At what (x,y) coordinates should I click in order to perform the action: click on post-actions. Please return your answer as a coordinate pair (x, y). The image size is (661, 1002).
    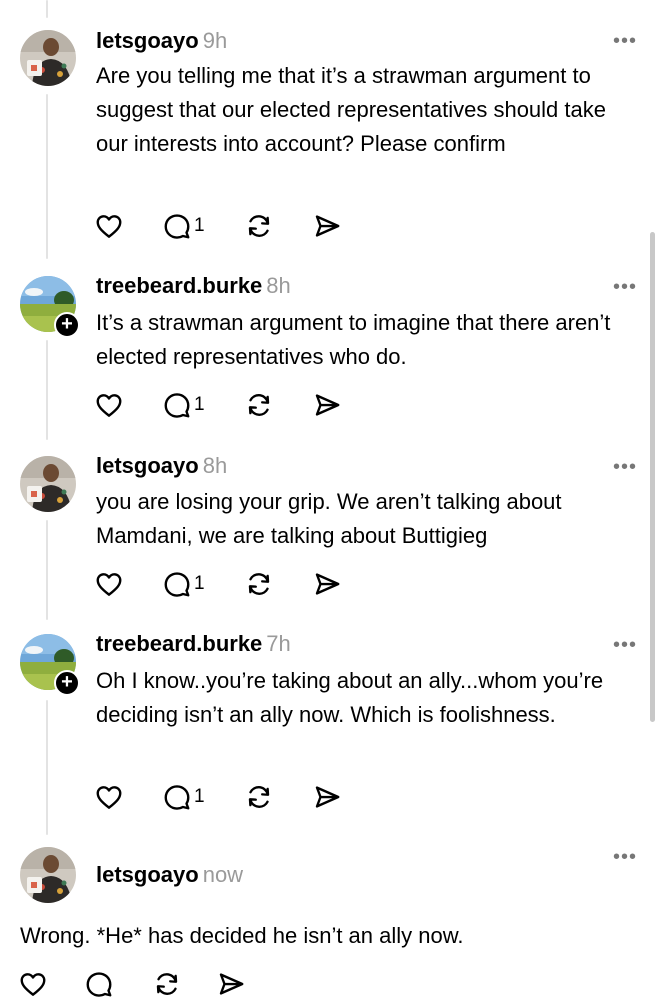
    Looking at the image, I should click on (148, 984).